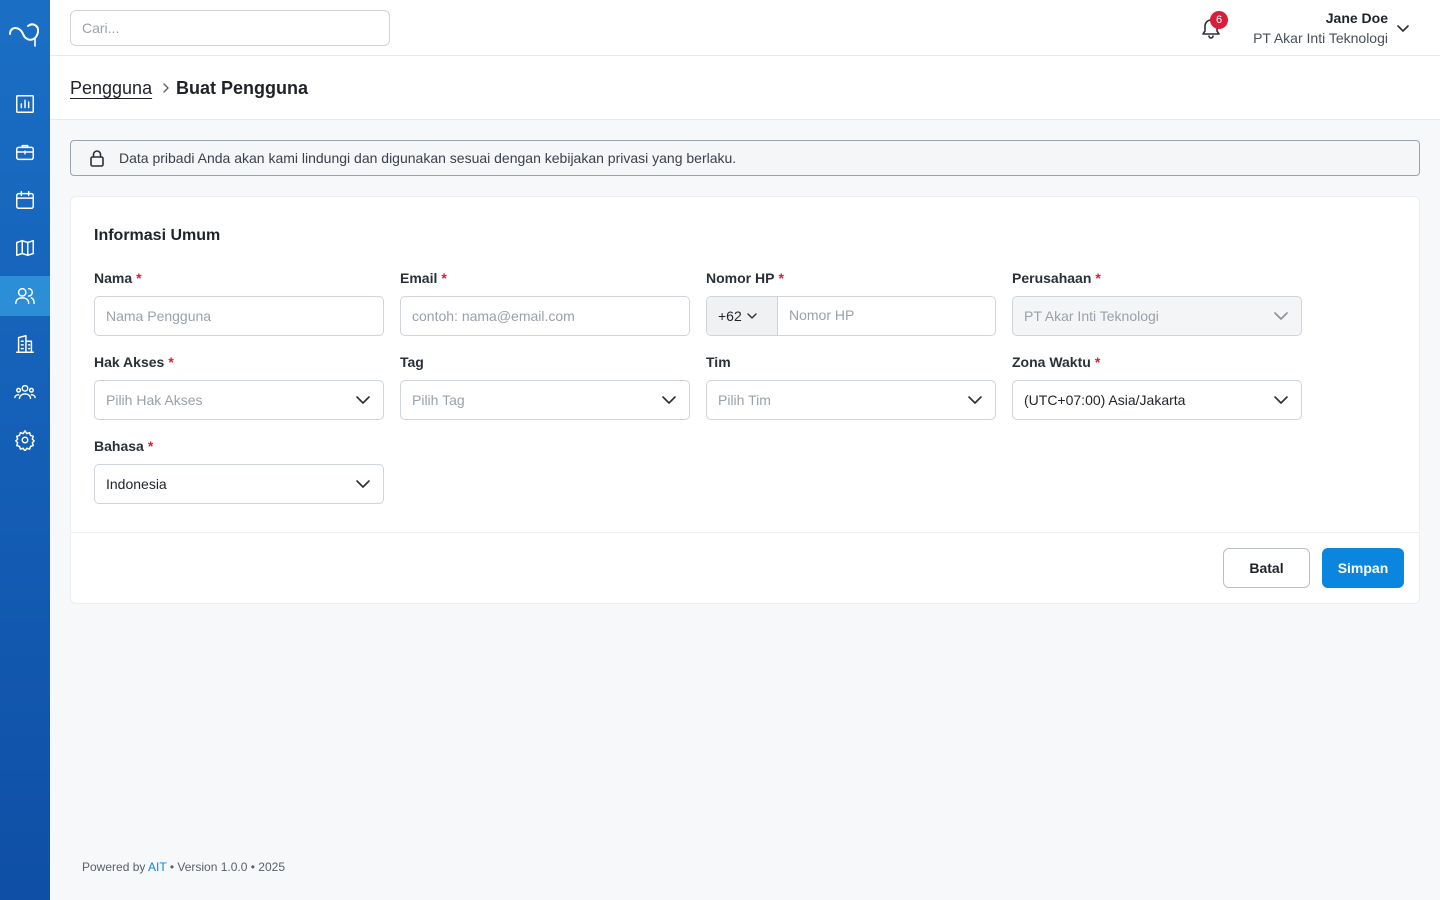 This screenshot has height=900, width=1440. I want to click on users-icon, so click(25, 296).